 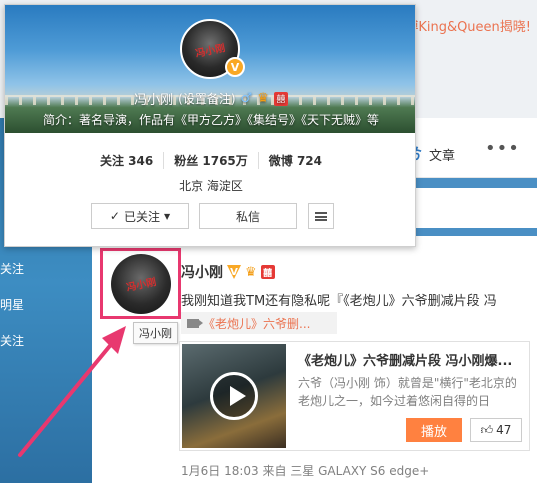 I want to click on avatar: 冯小刚, so click(x=140, y=283).